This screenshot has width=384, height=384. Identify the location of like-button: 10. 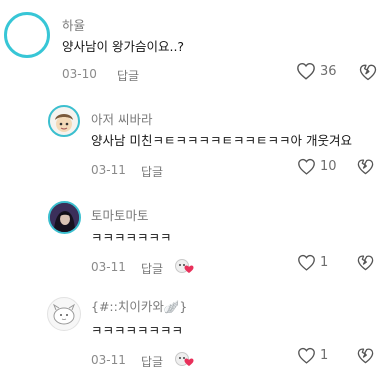
(317, 166).